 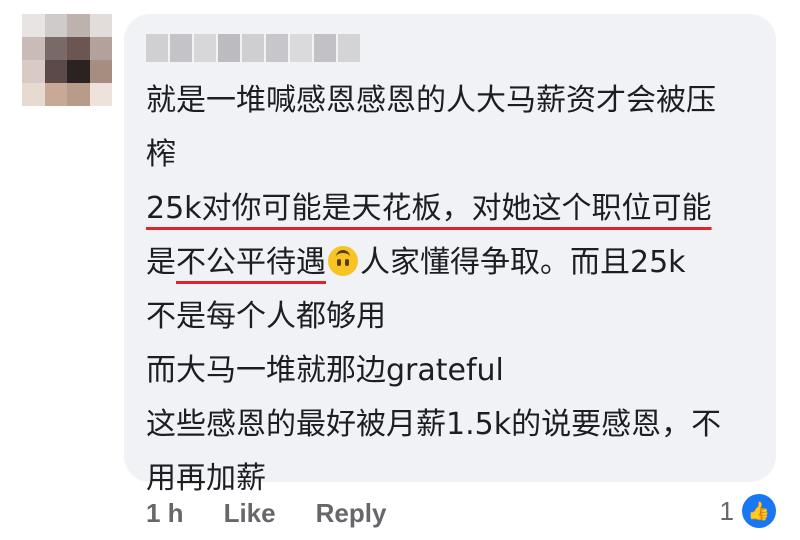 I want to click on like-button: Like, so click(x=250, y=513).